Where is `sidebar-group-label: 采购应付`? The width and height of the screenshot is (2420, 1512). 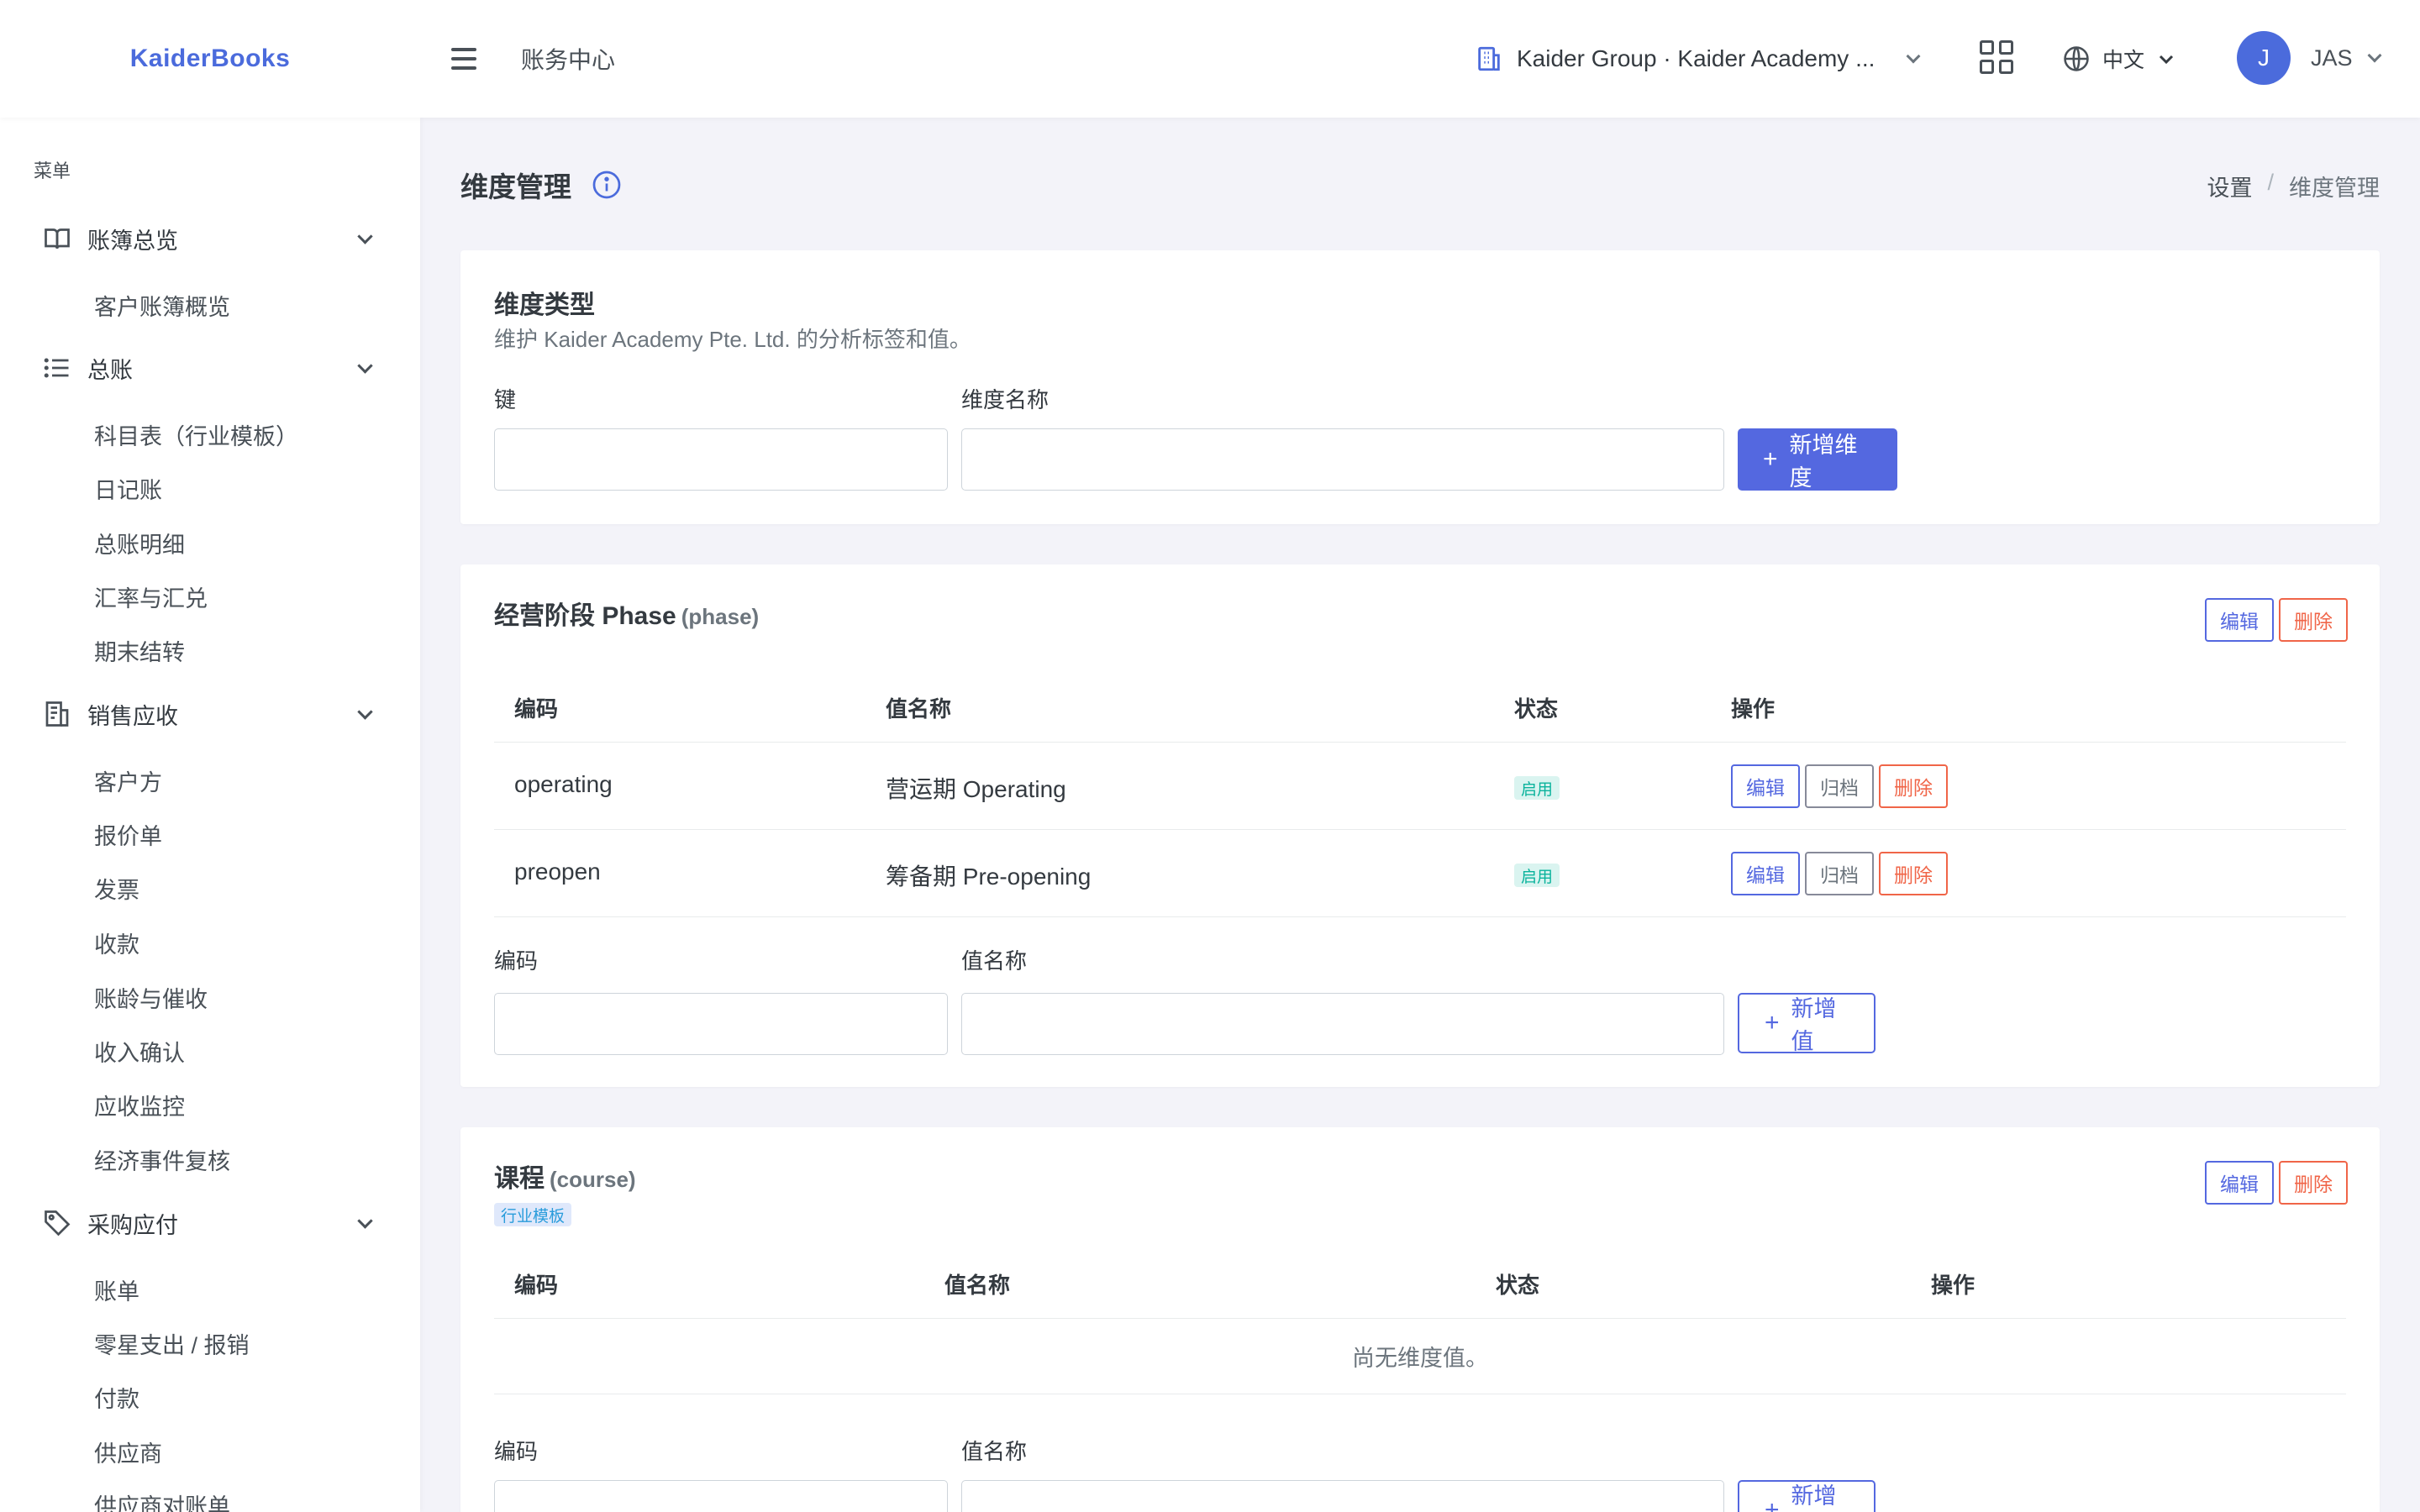
sidebar-group-label: 采购应付 is located at coordinates (132, 1225).